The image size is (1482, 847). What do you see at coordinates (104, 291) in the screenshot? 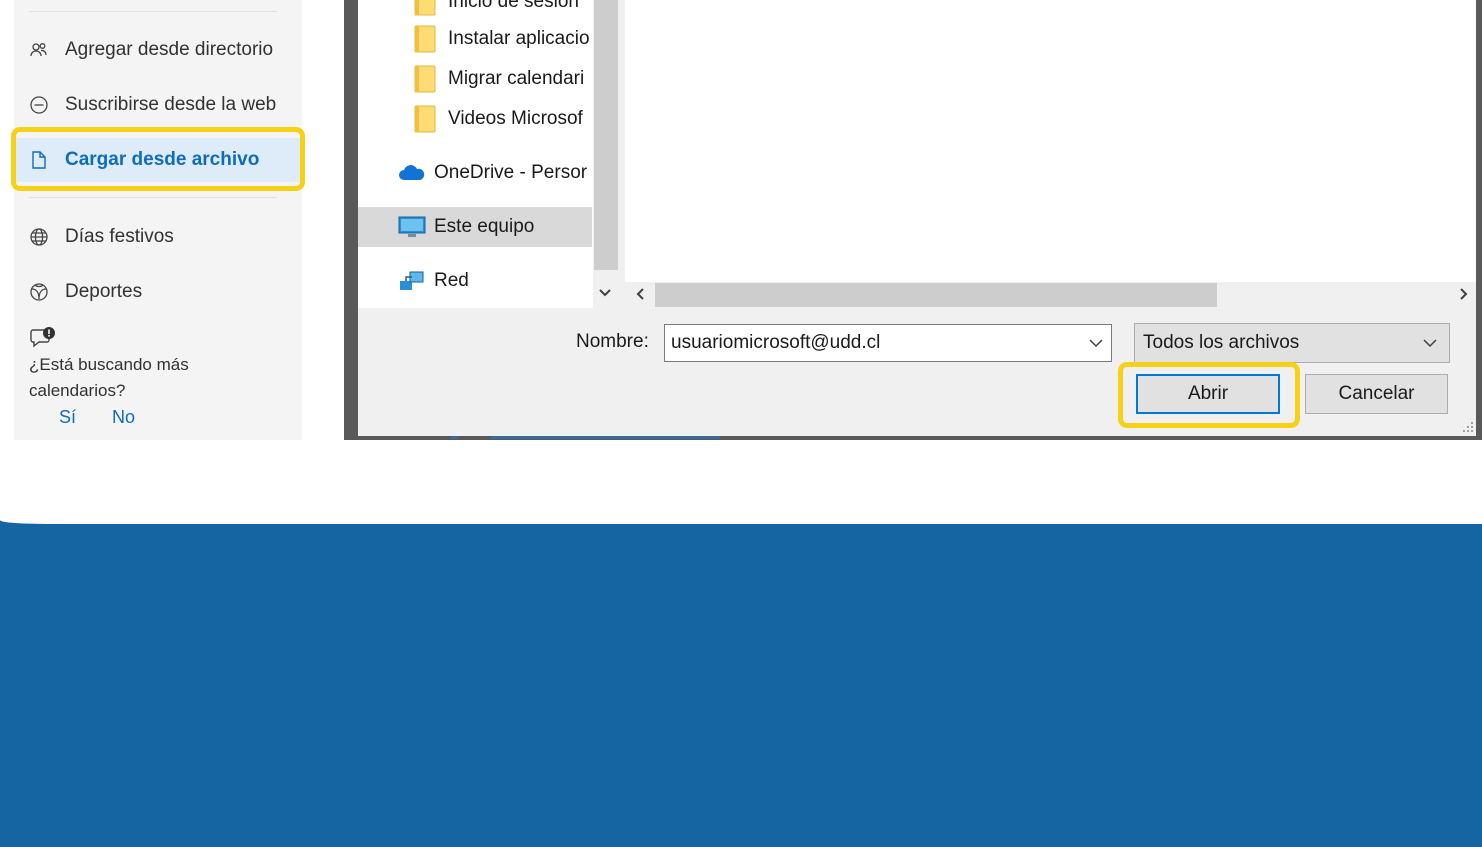
I see `sidebar-item-label: Deportes` at bounding box center [104, 291].